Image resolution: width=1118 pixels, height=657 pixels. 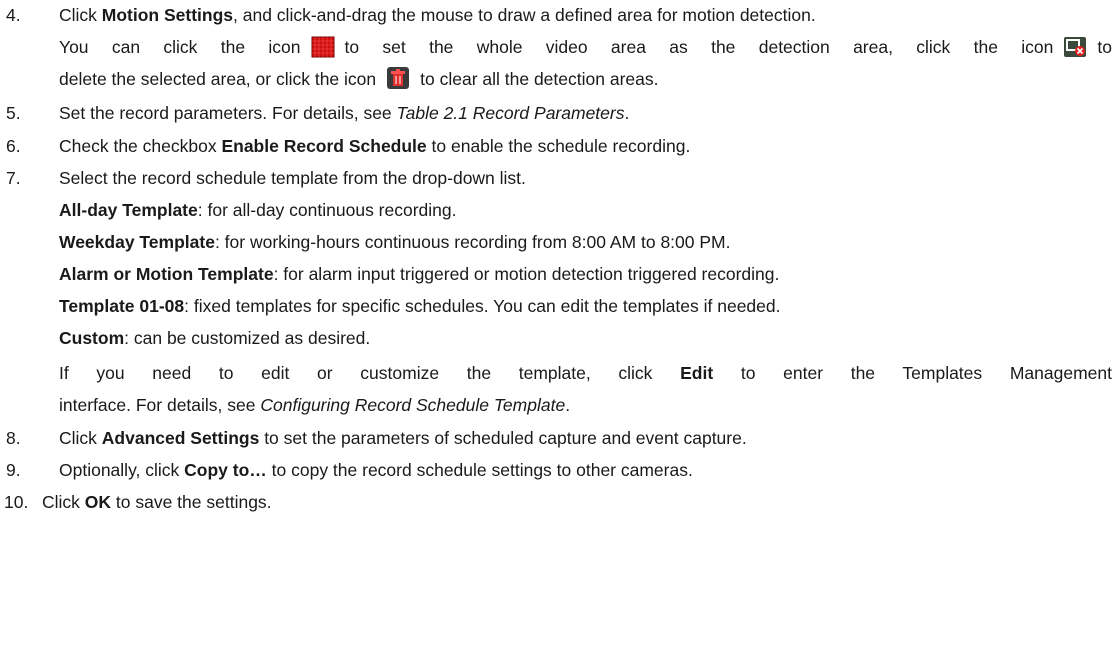 What do you see at coordinates (13, 178) in the screenshot?
I see `step-number: 7.` at bounding box center [13, 178].